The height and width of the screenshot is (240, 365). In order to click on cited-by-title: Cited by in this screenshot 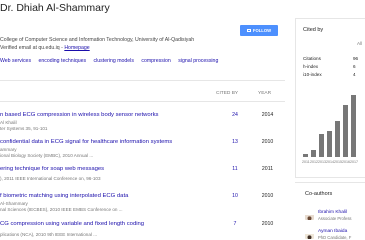, I will do `click(313, 30)`.